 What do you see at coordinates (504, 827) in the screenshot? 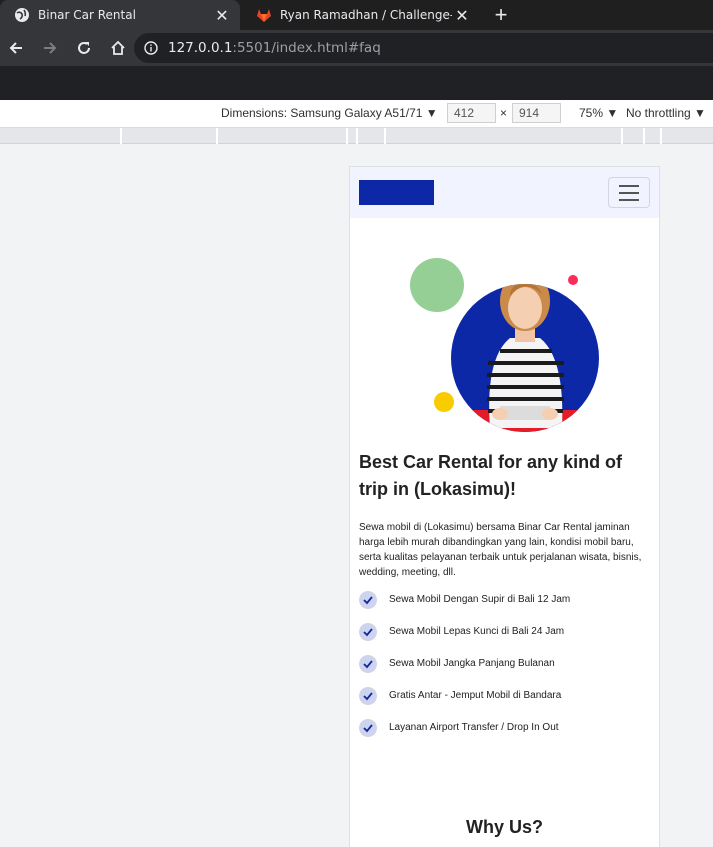
I see `why-us-heading: Why Us?` at bounding box center [504, 827].